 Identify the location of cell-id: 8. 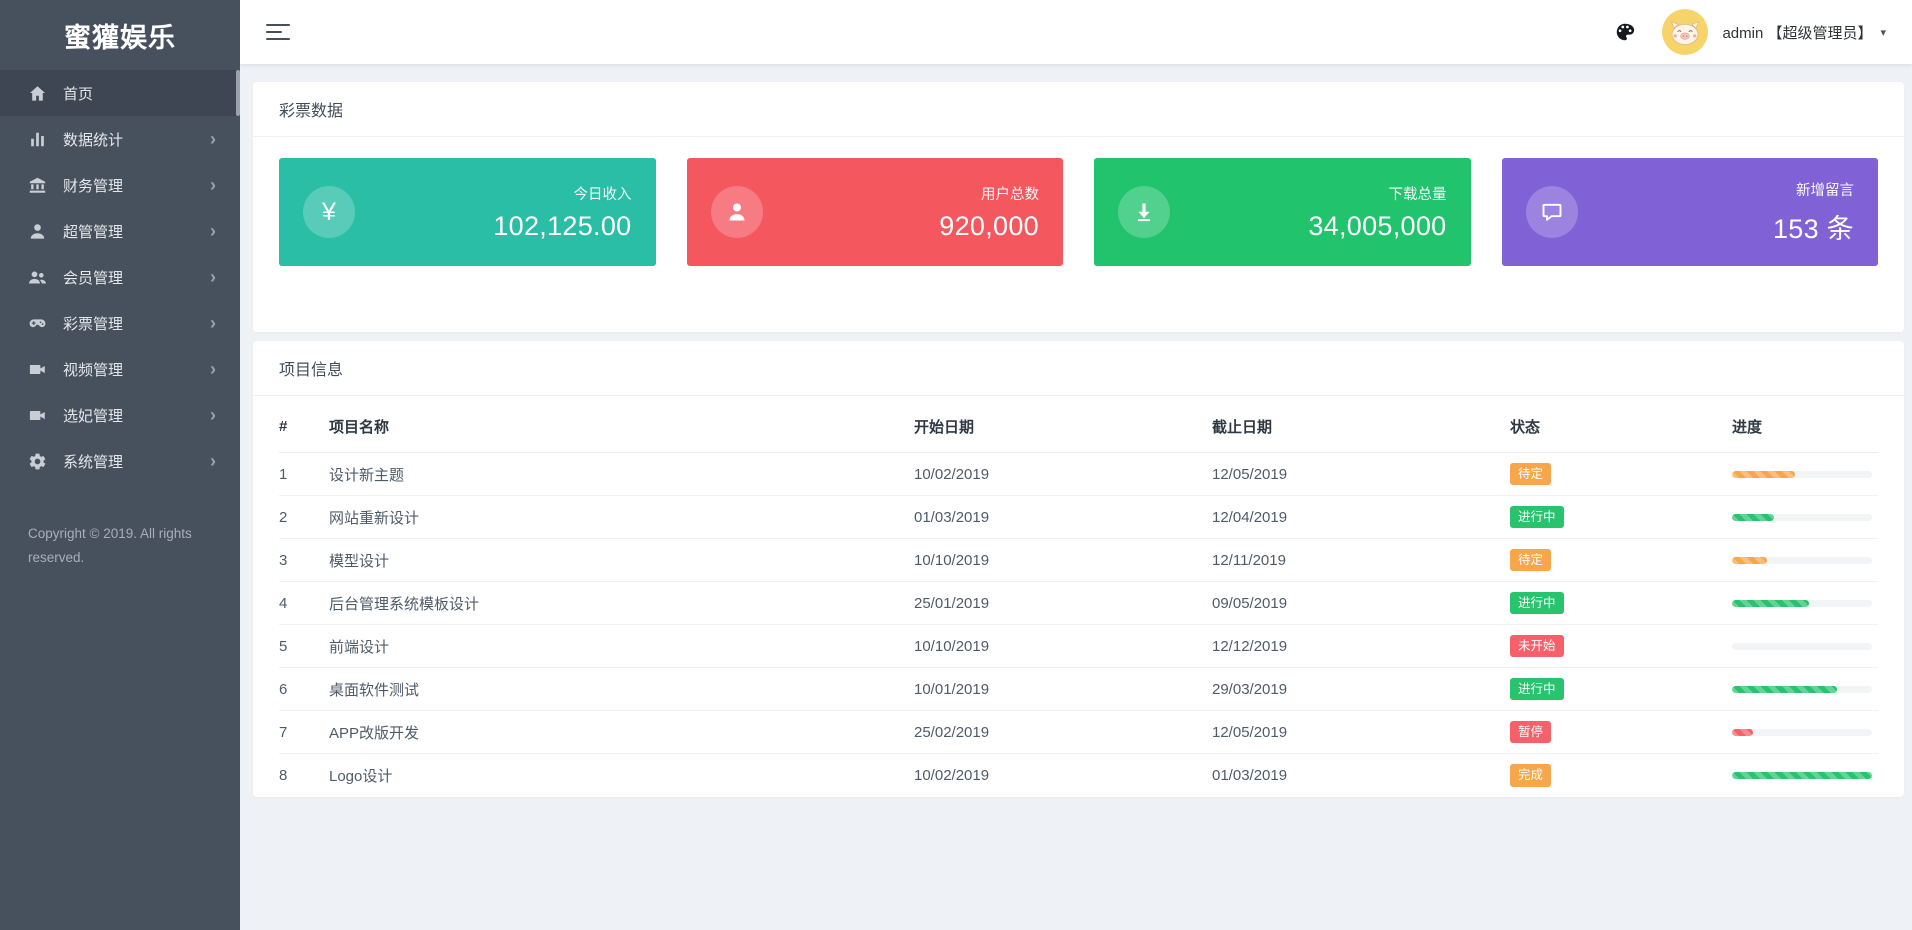
(283, 775).